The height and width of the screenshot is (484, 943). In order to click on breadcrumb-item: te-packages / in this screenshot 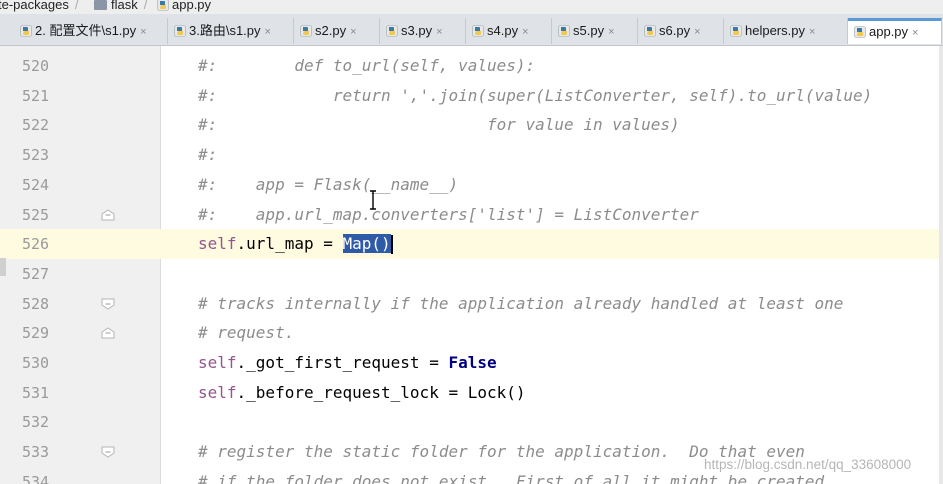, I will do `click(39, 6)`.